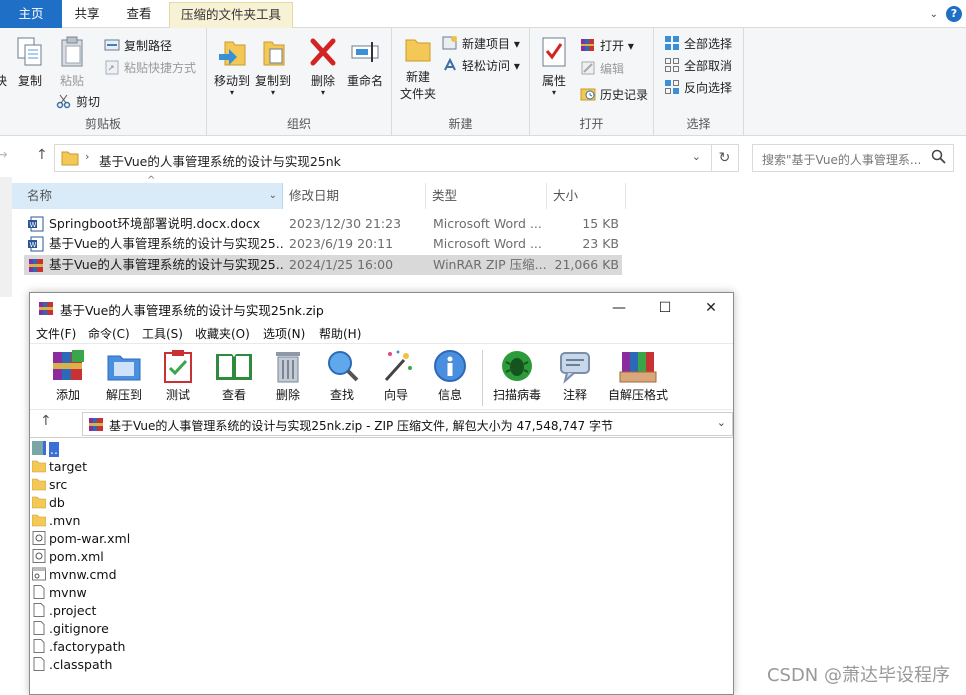  What do you see at coordinates (59, 593) in the screenshot?
I see `list-item: mvnw` at bounding box center [59, 593].